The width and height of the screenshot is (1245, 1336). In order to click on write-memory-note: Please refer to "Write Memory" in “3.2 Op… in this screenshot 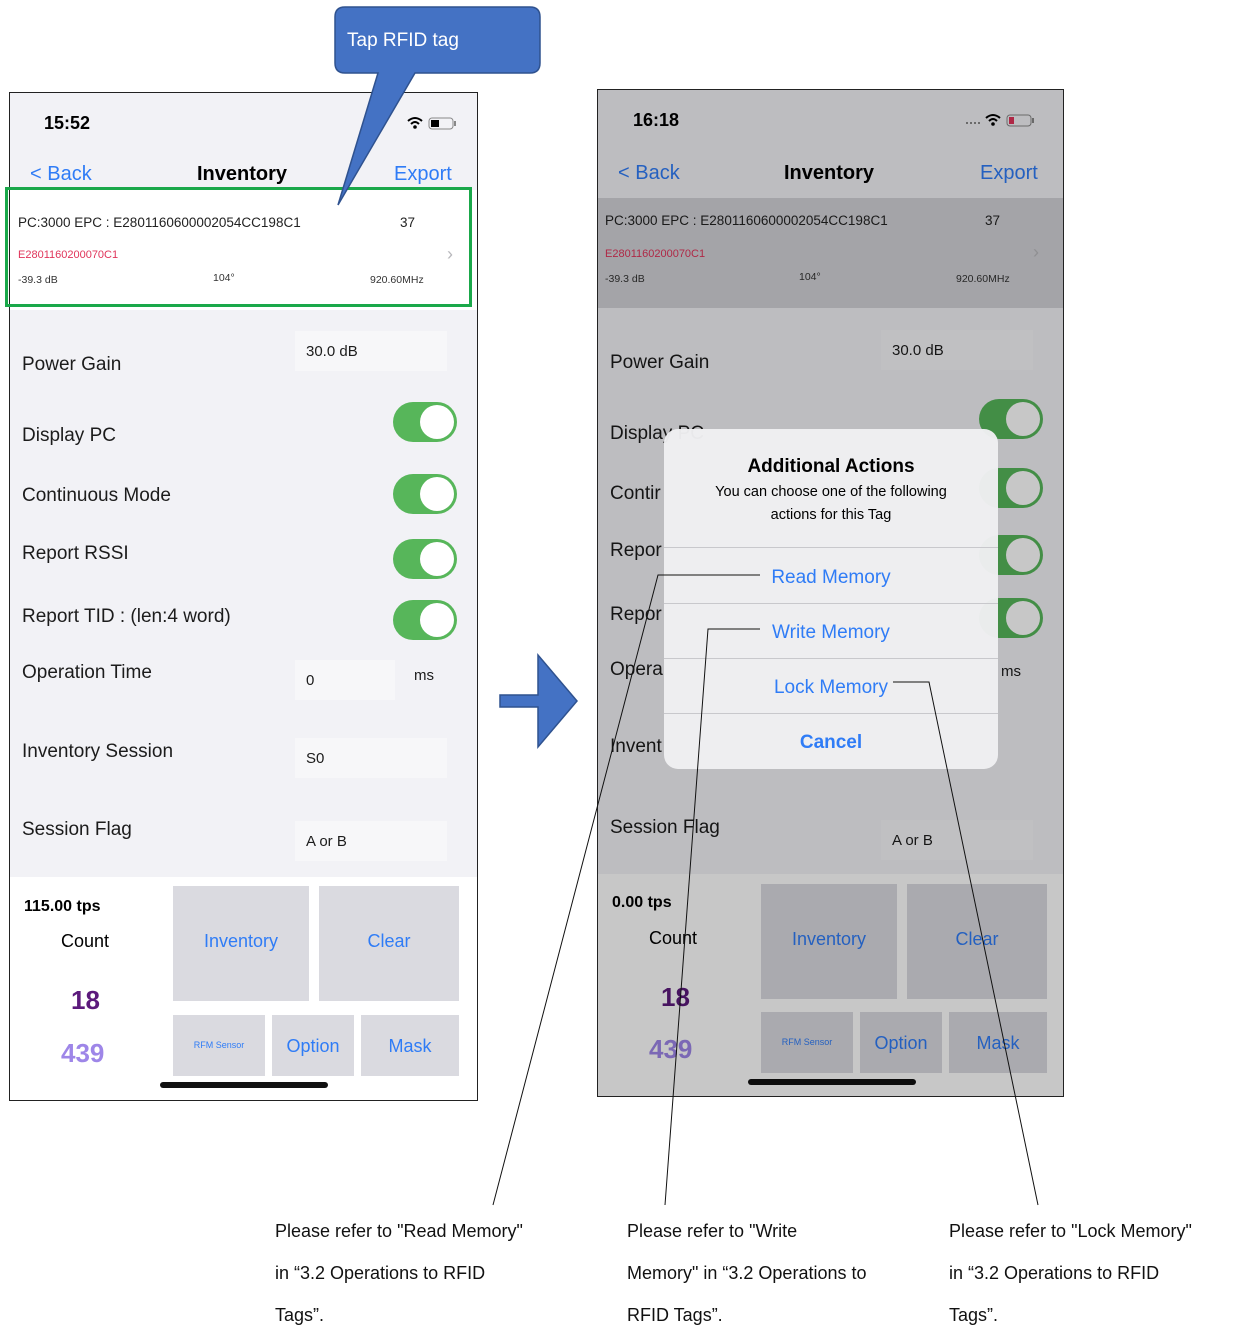, I will do `click(747, 1273)`.